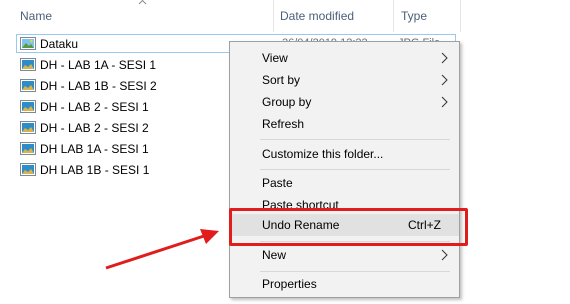 This screenshot has height=304, width=570. What do you see at coordinates (344, 124) in the screenshot?
I see `menu-item-refresh: Refresh` at bounding box center [344, 124].